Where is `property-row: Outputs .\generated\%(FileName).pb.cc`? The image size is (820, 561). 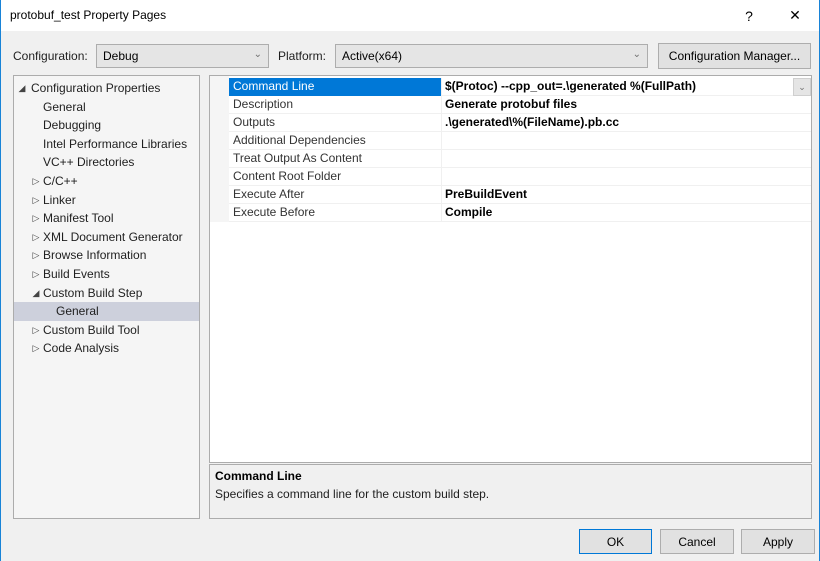 property-row: Outputs .\generated\%(FileName).pb.cc is located at coordinates (520, 123).